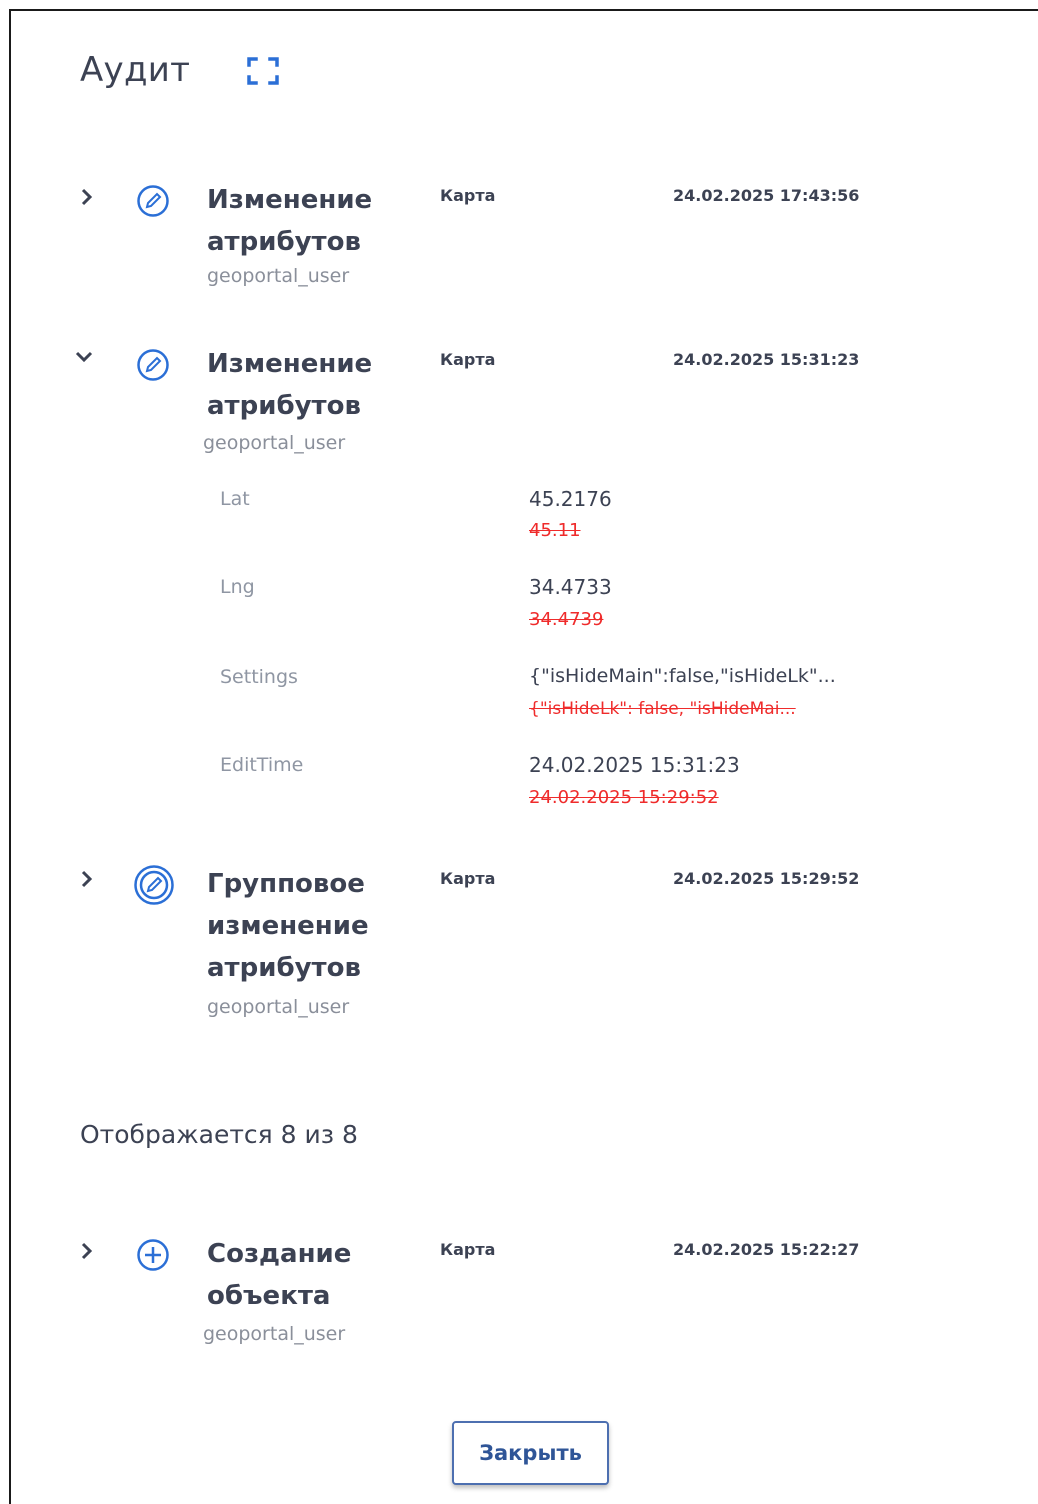  Describe the element at coordinates (766, 359) in the screenshot. I see `entry-date: 24.02.2025 15:31:23` at that location.